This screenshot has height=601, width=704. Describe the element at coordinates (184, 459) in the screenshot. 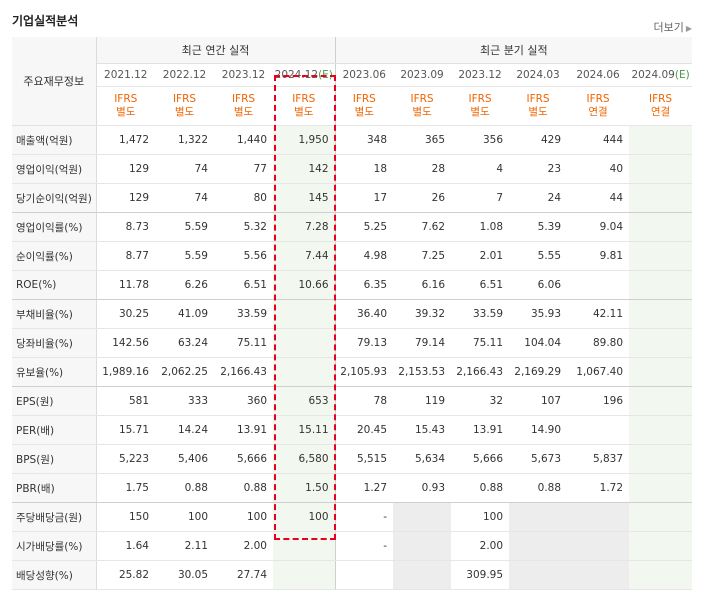

I see `table-cell: 5,406` at that location.